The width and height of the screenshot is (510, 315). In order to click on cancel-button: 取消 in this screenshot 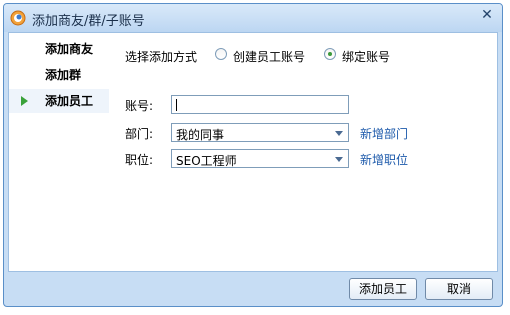, I will do `click(459, 289)`.